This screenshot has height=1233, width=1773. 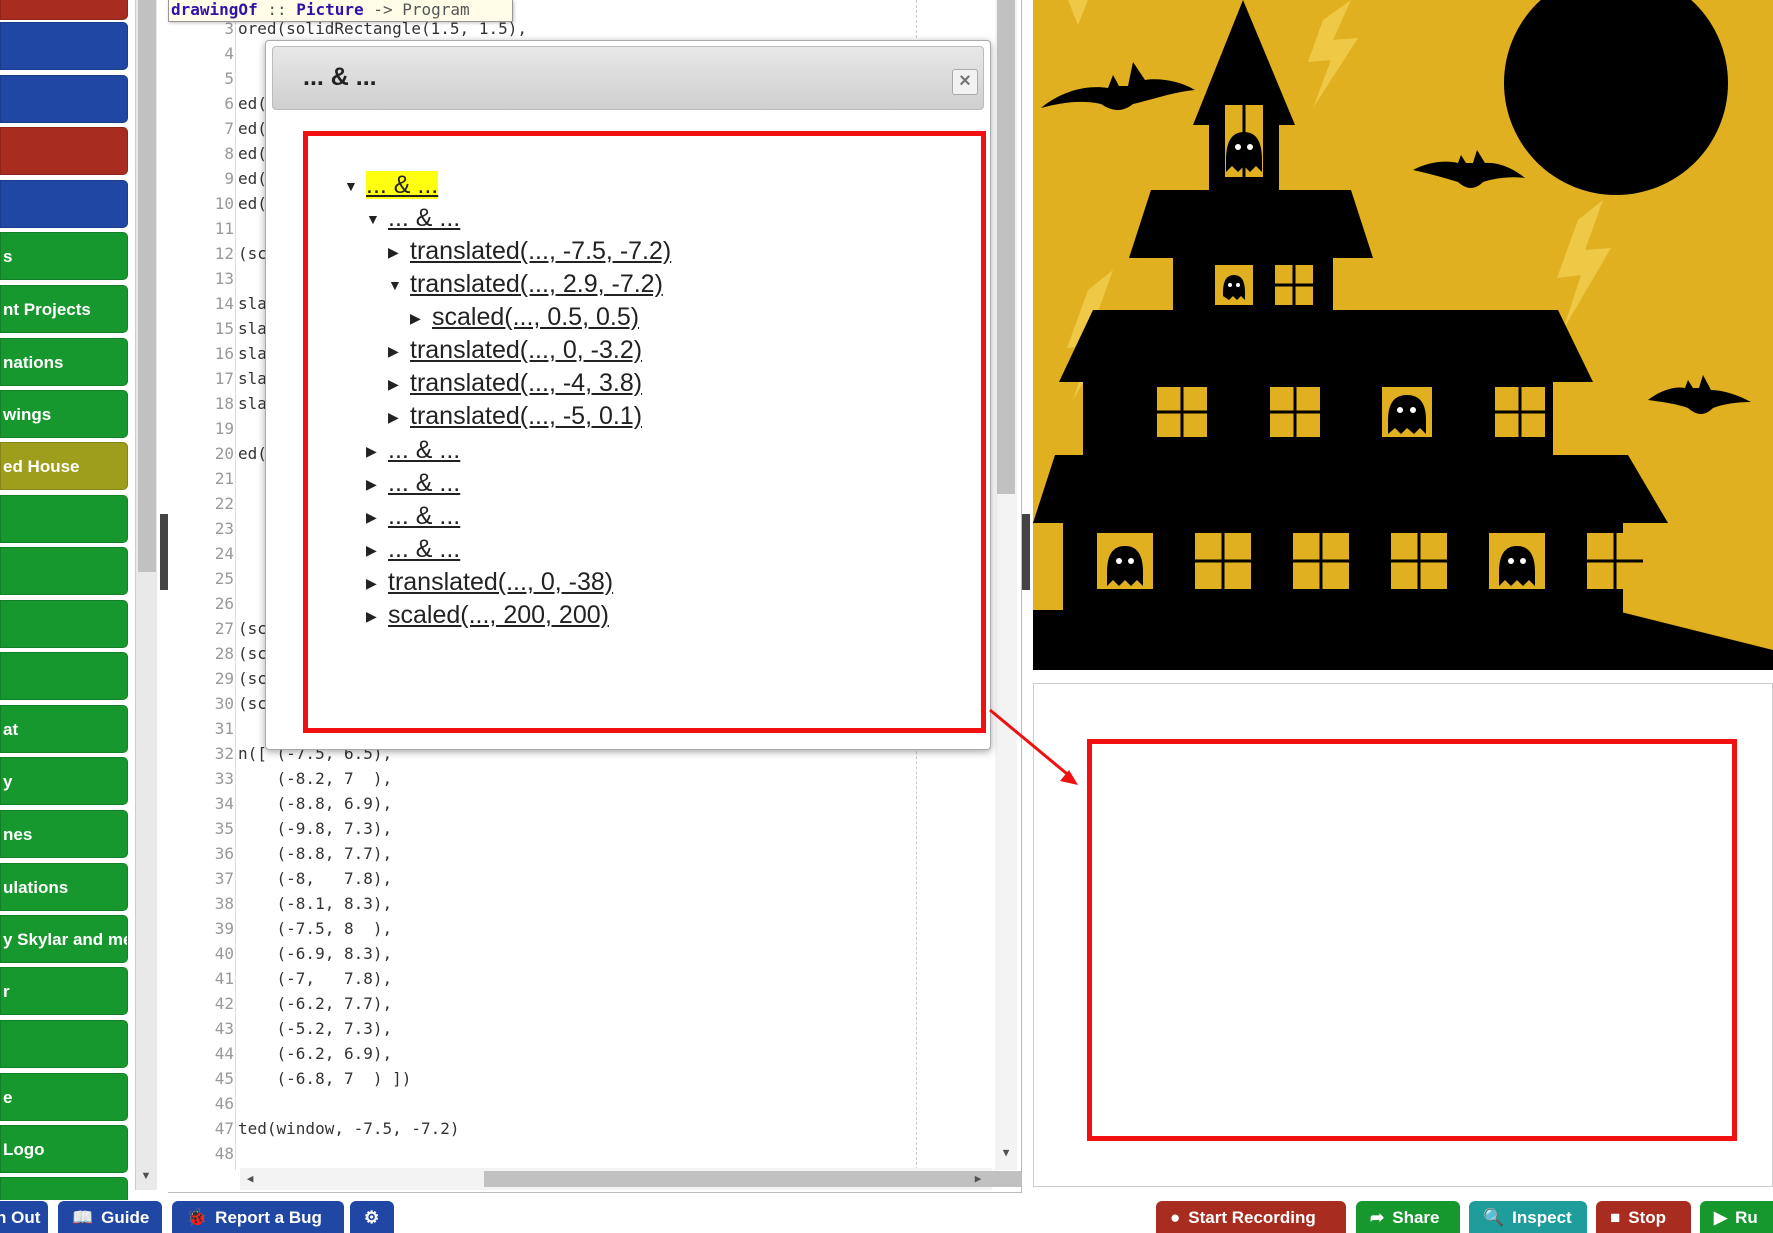 What do you see at coordinates (315, 903) in the screenshot?
I see `code-line: (-8.1, 8.3),` at bounding box center [315, 903].